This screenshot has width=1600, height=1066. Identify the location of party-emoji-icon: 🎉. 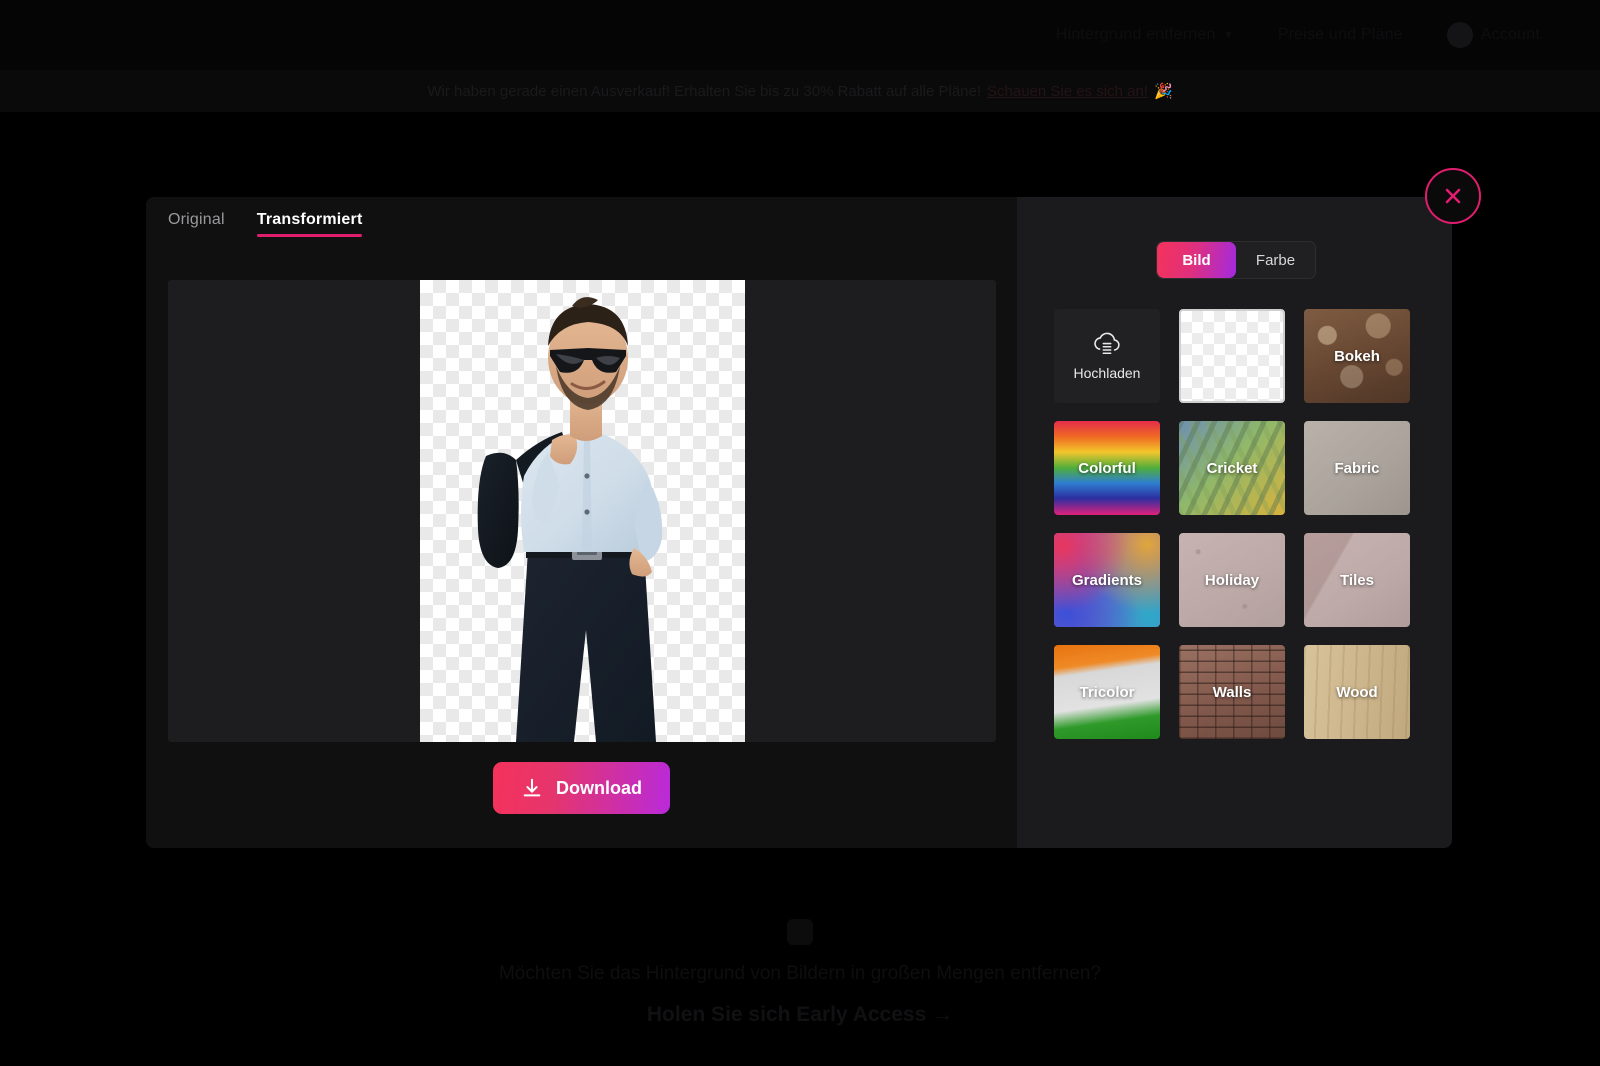
(1163, 91).